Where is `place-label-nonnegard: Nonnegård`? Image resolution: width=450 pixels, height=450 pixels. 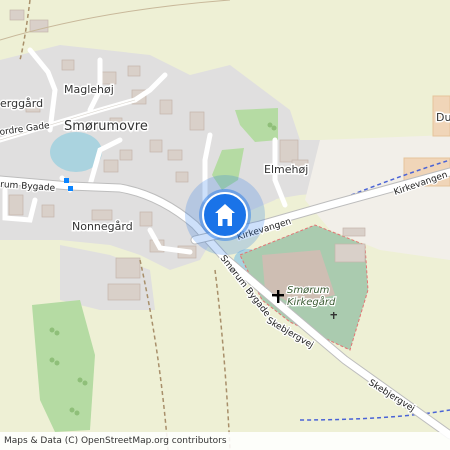 place-label-nonnegard: Nonnegård is located at coordinates (102, 226).